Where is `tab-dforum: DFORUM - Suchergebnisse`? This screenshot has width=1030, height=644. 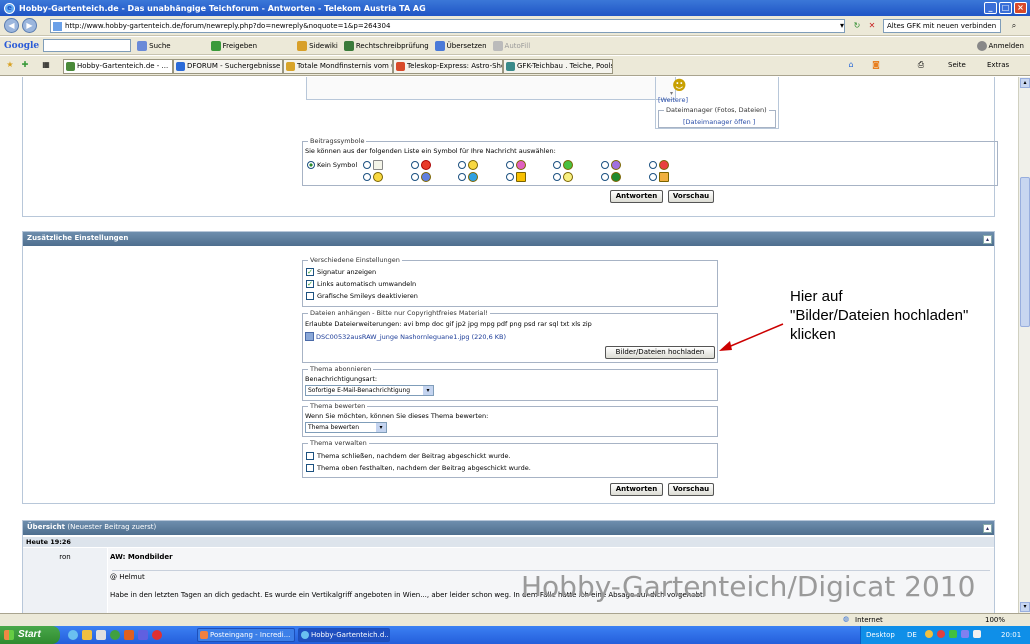 tab-dforum: DFORUM - Suchergebnisse is located at coordinates (228, 66).